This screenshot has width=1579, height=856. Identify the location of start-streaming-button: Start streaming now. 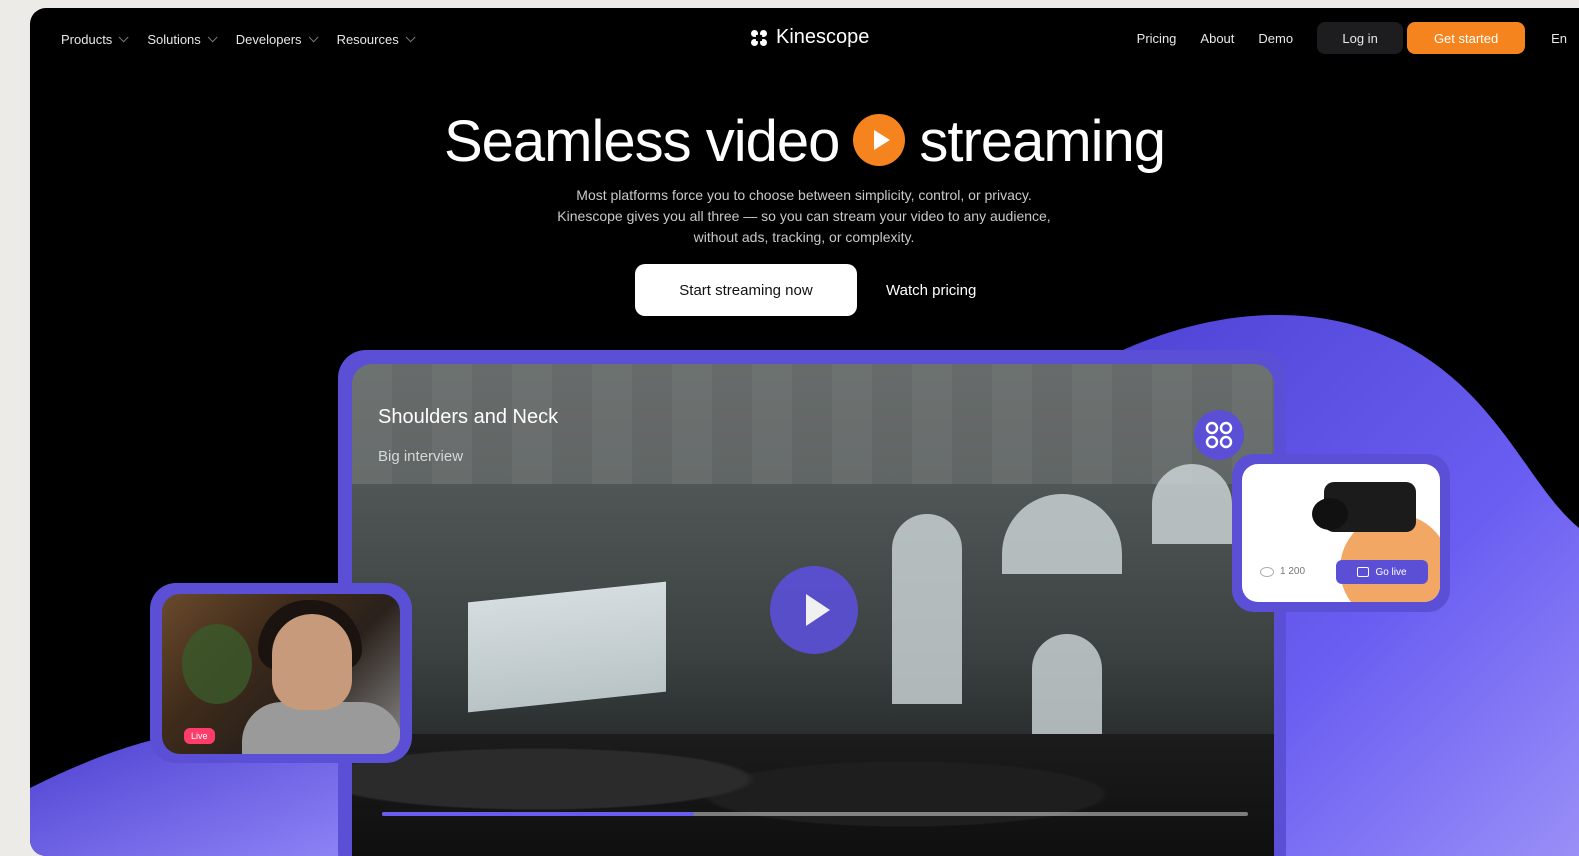
(746, 290).